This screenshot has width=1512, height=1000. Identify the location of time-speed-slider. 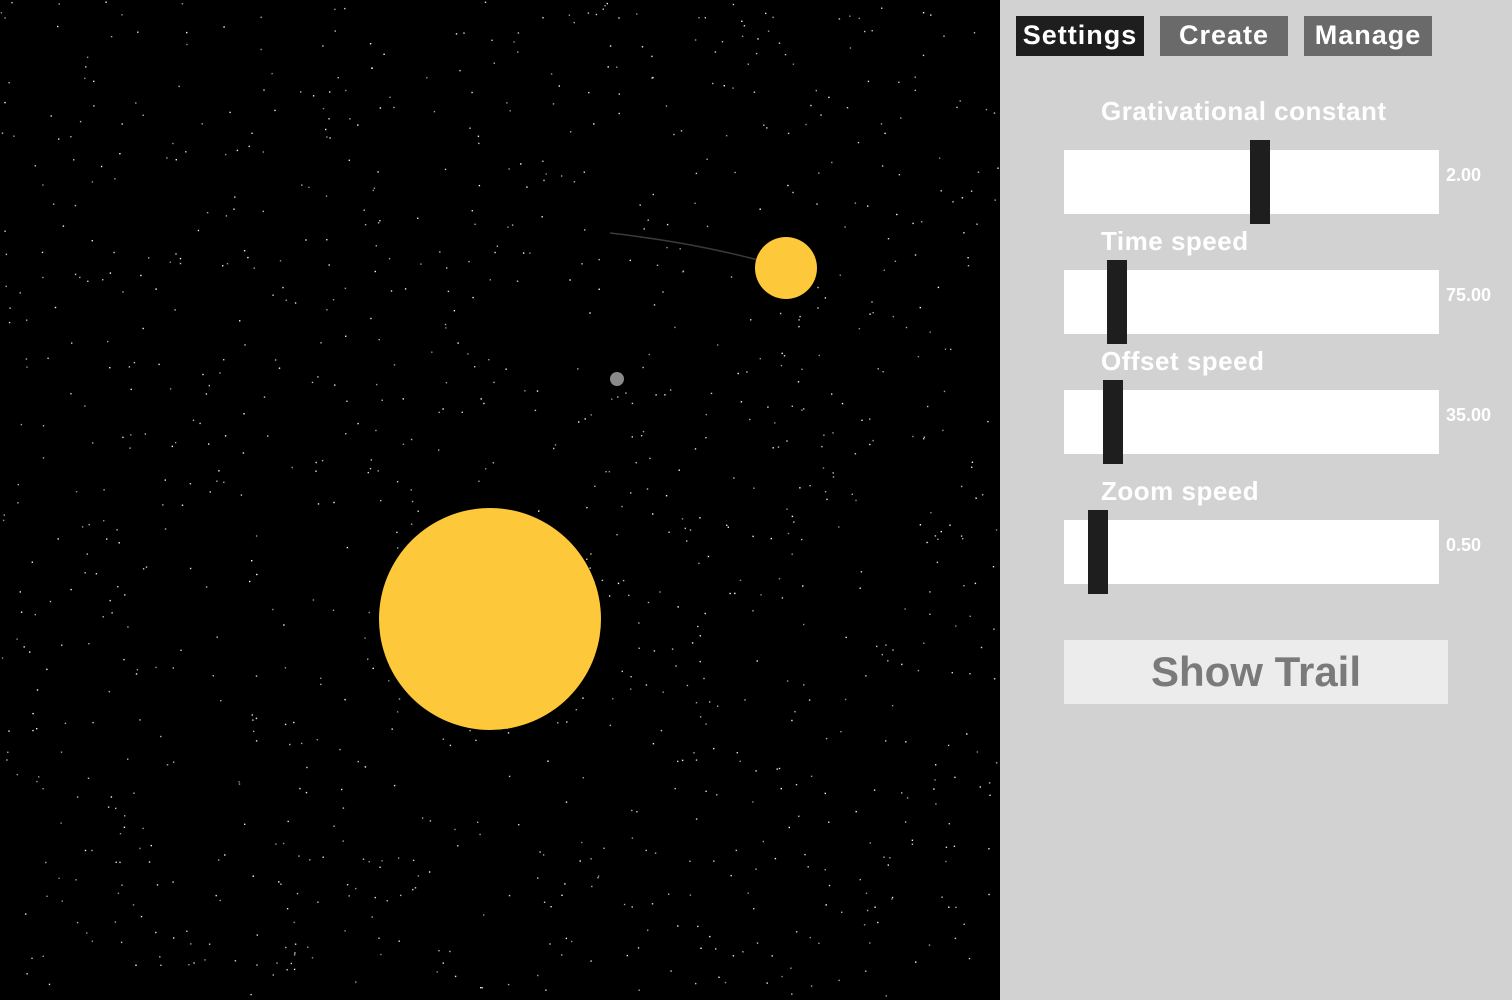
(1251, 302).